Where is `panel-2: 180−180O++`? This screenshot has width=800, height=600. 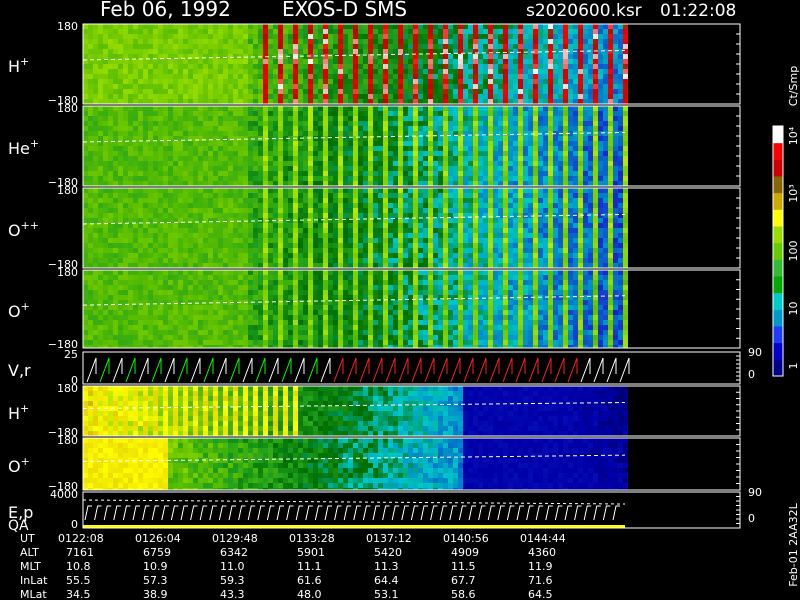
panel-2: 180−180O++ is located at coordinates (374, 227).